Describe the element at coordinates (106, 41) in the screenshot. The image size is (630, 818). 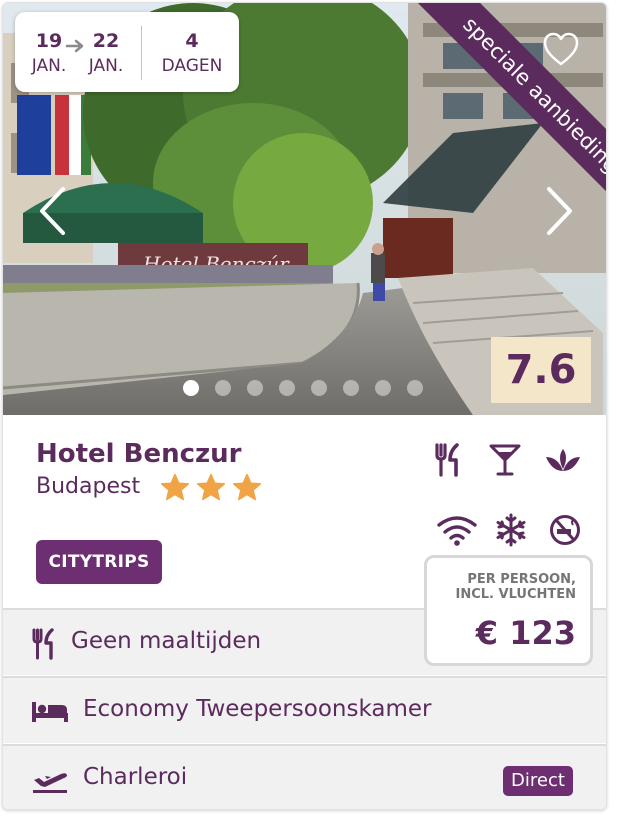
I see `to-day: 22` at that location.